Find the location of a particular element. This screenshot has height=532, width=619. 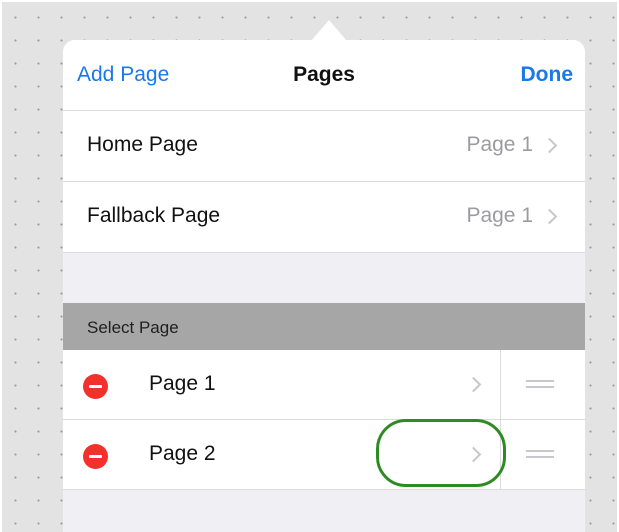

navigation-bar: Add Page Pages Done is located at coordinates (324, 75).